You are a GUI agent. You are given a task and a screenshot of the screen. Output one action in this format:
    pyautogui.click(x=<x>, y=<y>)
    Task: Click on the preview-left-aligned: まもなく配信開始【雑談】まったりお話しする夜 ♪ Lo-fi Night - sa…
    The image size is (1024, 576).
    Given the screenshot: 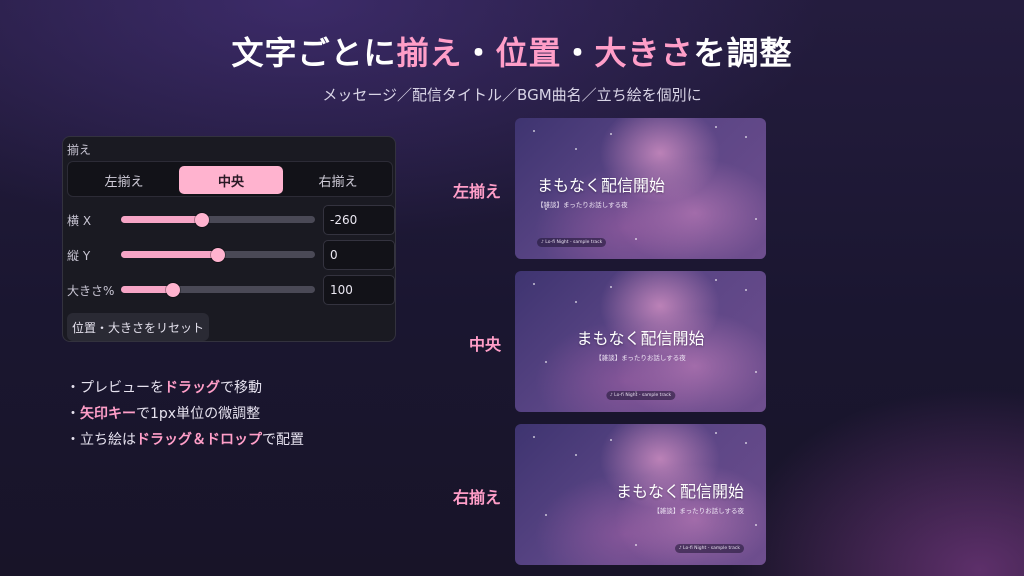 What is the action you would take?
    pyautogui.click(x=640, y=188)
    